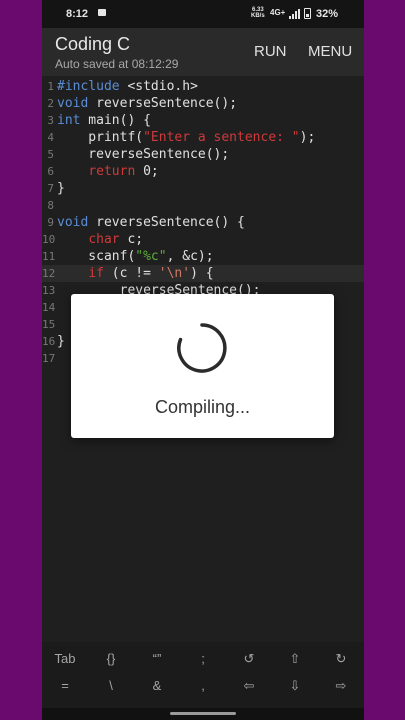 The height and width of the screenshot is (720, 405). I want to click on code-token: <stdio.h>, so click(158, 86).